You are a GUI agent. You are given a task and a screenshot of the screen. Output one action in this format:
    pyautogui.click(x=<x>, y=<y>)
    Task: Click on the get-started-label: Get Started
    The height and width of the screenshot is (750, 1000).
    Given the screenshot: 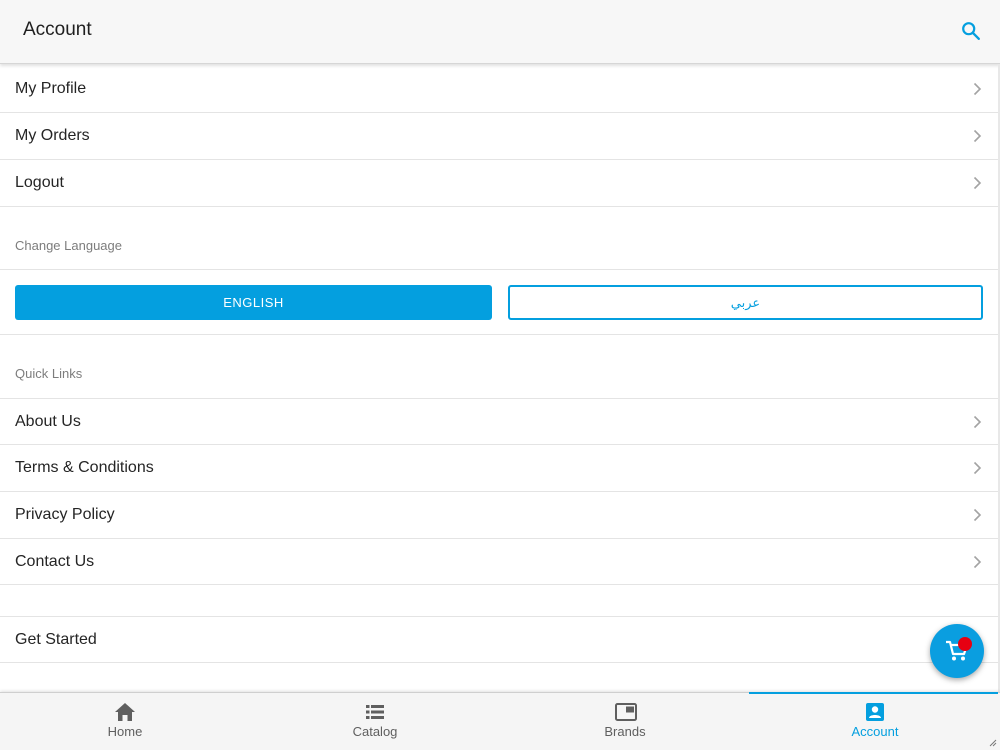 What is the action you would take?
    pyautogui.click(x=56, y=639)
    